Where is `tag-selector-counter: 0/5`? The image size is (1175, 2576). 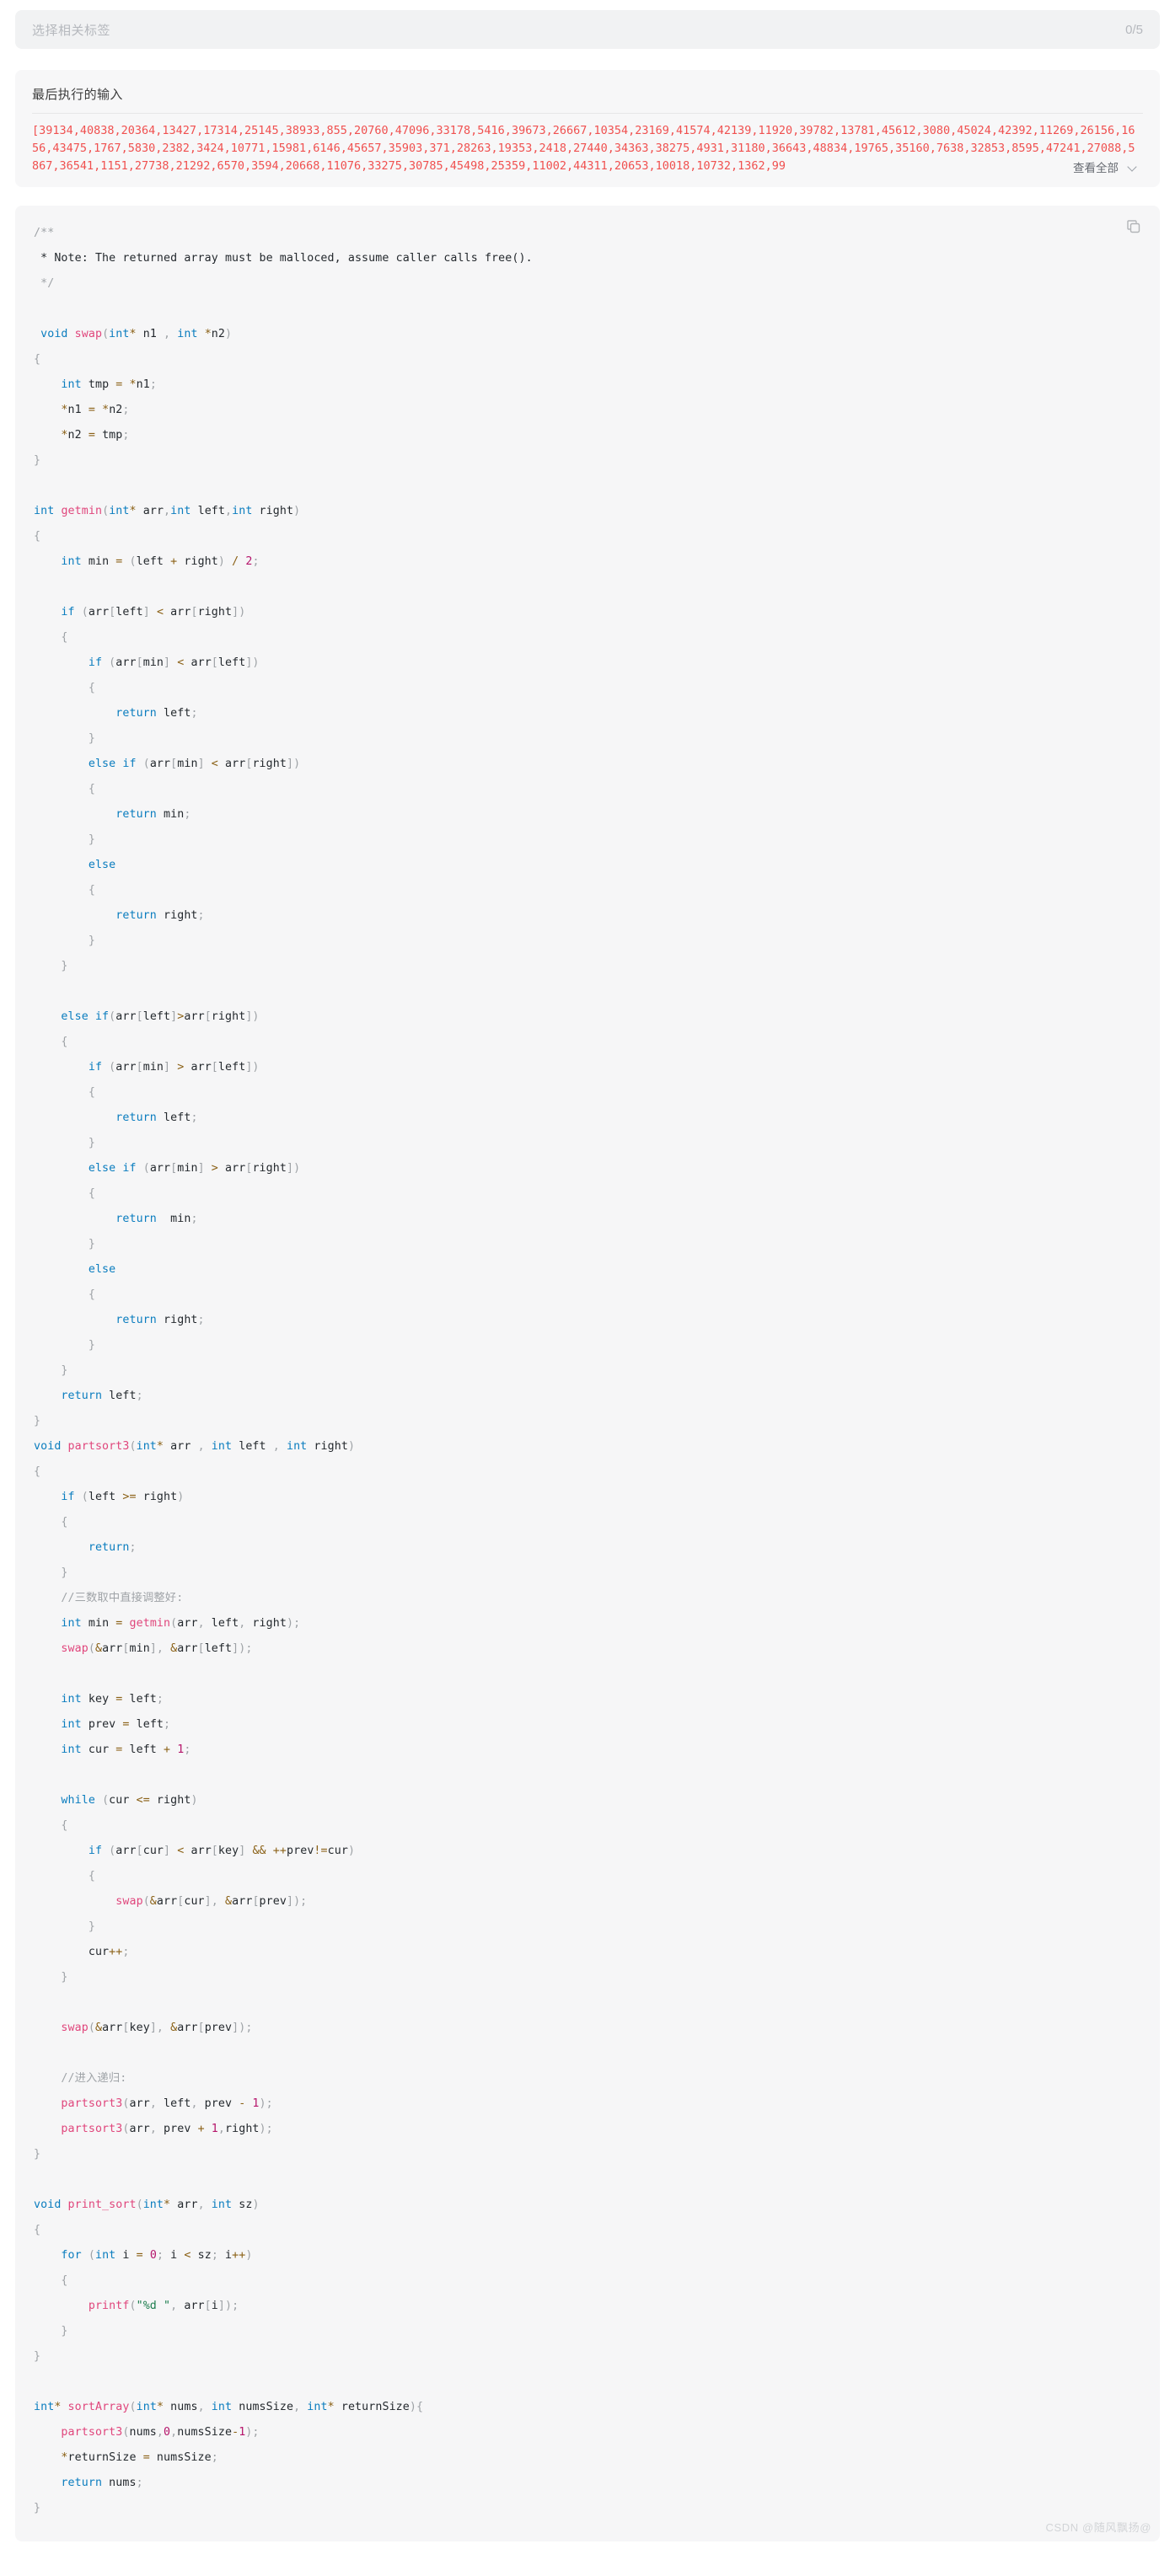 tag-selector-counter: 0/5 is located at coordinates (1134, 30).